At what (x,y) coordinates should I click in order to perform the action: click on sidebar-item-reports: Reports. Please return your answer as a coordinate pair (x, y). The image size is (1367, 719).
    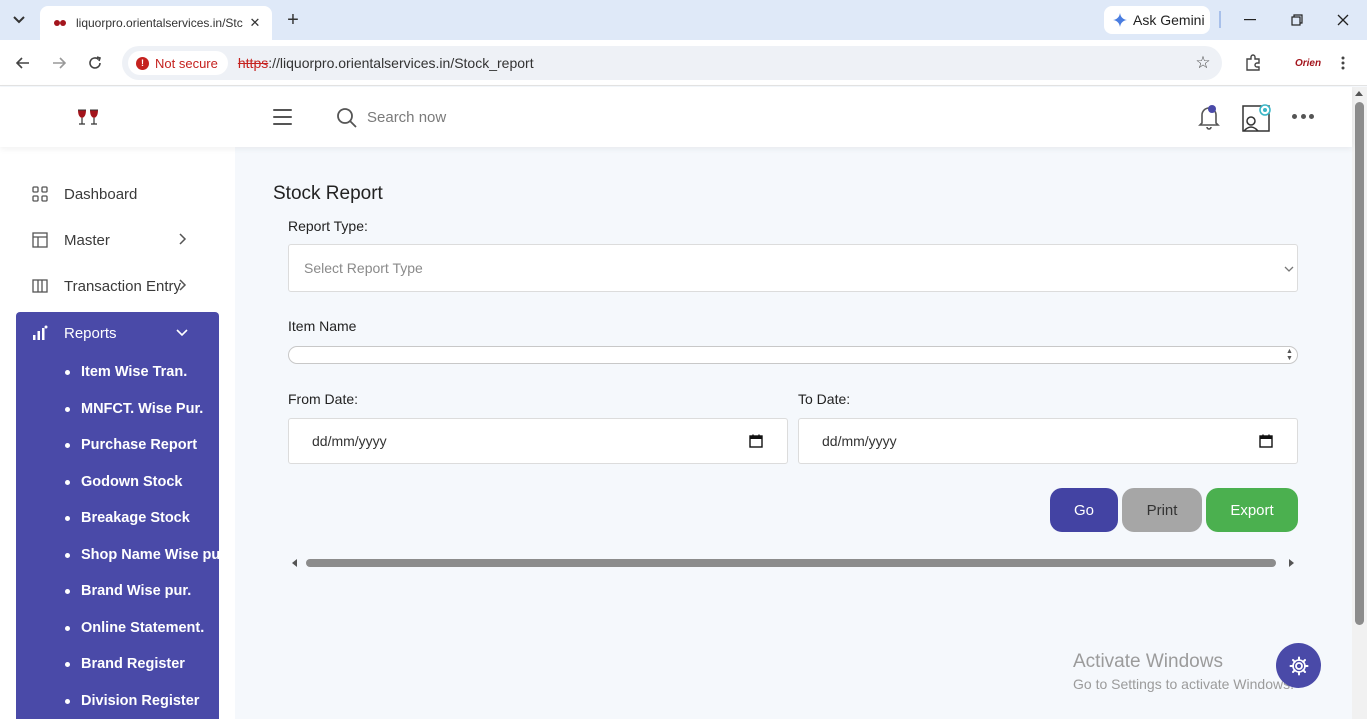
    Looking at the image, I should click on (117, 333).